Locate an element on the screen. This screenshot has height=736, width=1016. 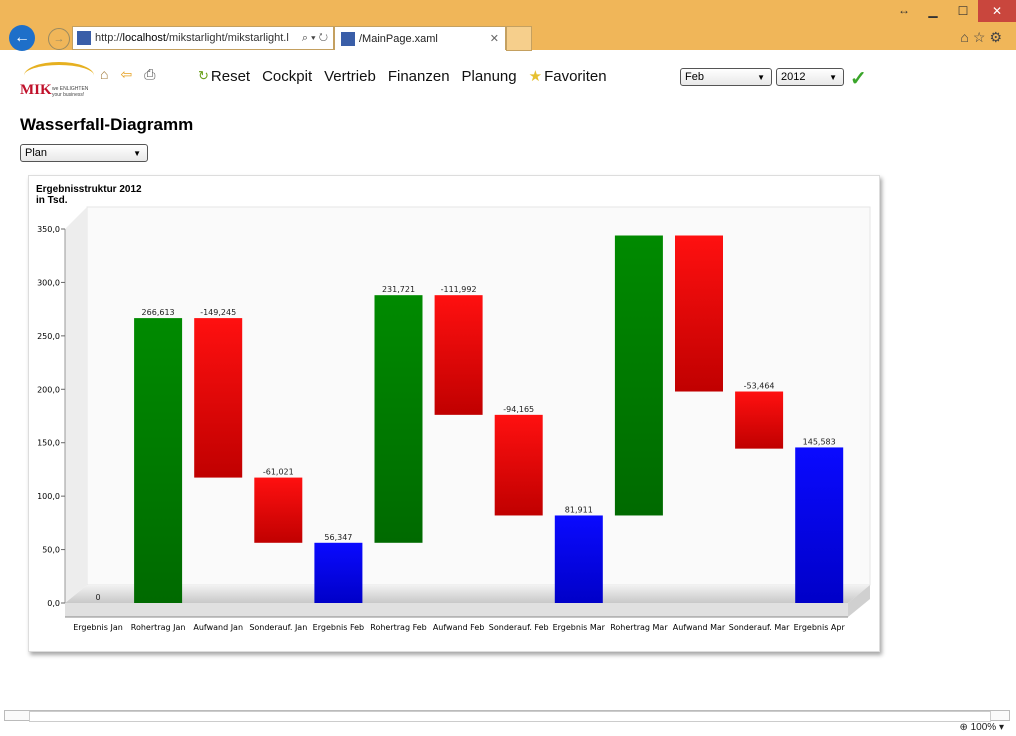
x-tick-label: Ergebnis Feb is located at coordinates (338, 627).